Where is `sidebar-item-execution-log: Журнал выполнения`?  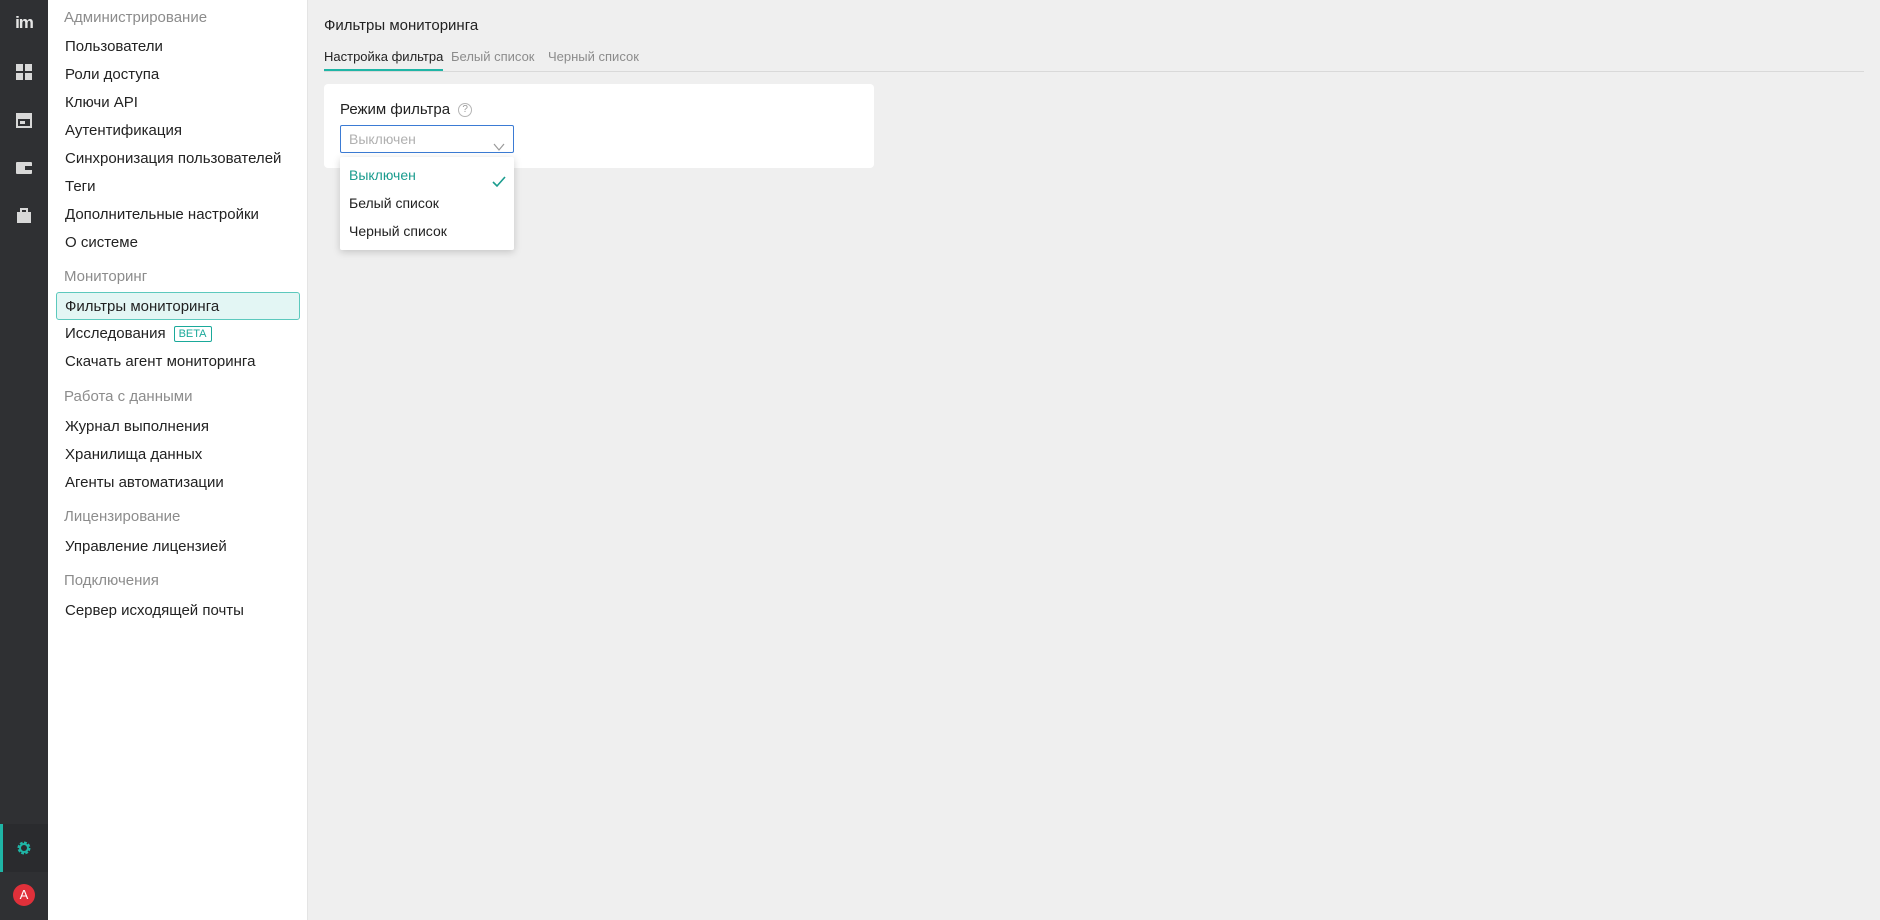 sidebar-item-execution-log: Журнал выполнения is located at coordinates (178, 426).